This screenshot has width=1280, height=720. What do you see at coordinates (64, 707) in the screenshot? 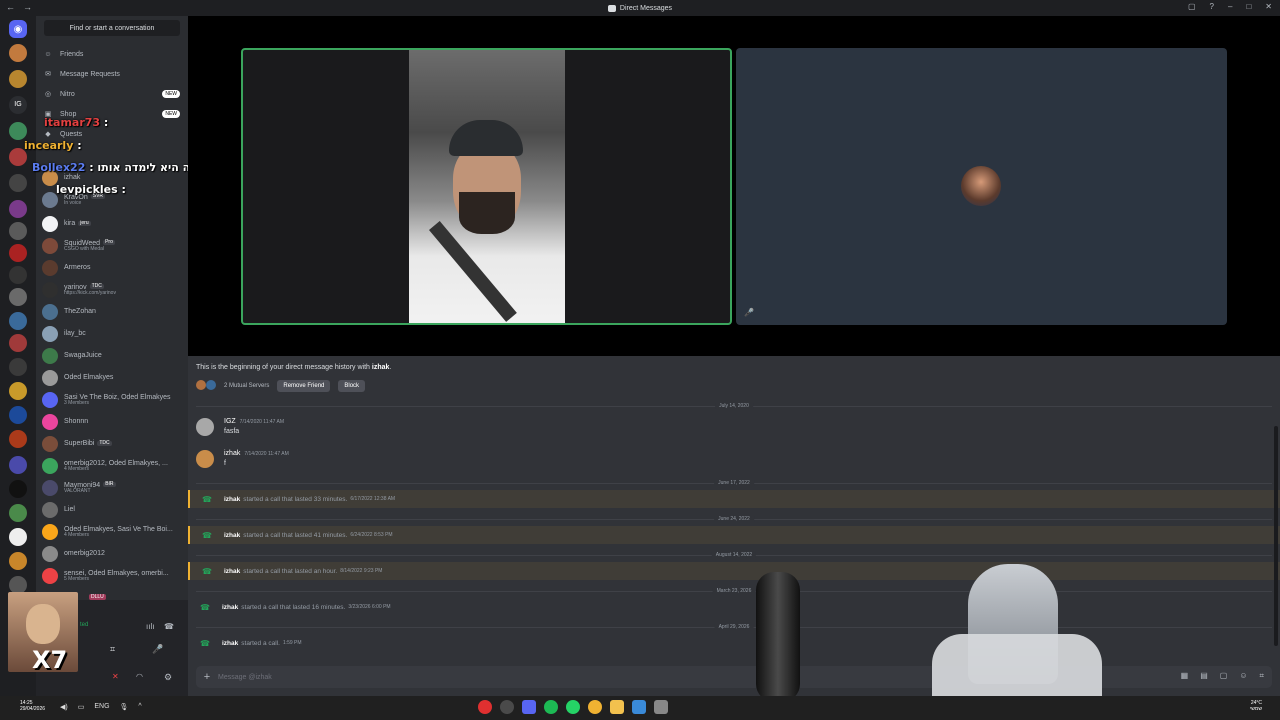
I see `volume-icon: ◀)` at bounding box center [64, 707].